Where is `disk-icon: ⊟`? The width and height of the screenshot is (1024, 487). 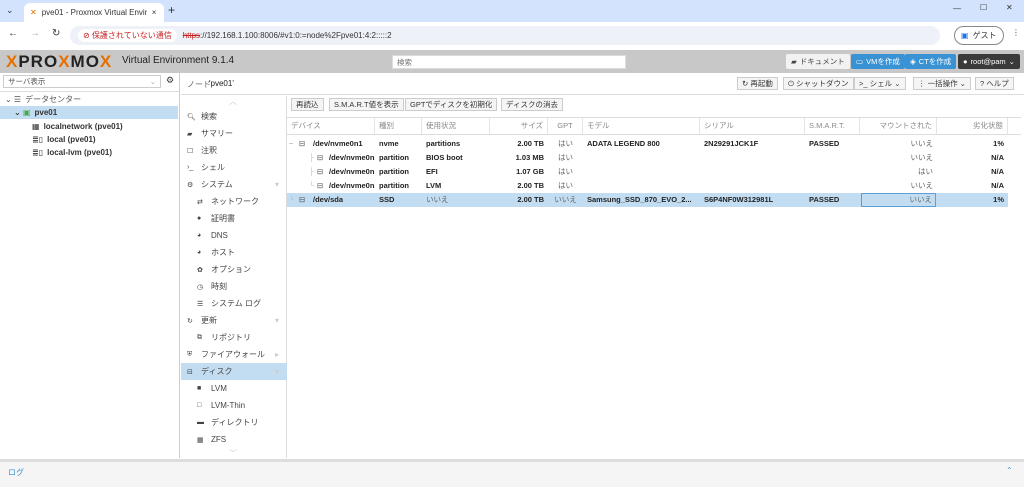
disk-icon: ⊟ is located at coordinates (320, 185).